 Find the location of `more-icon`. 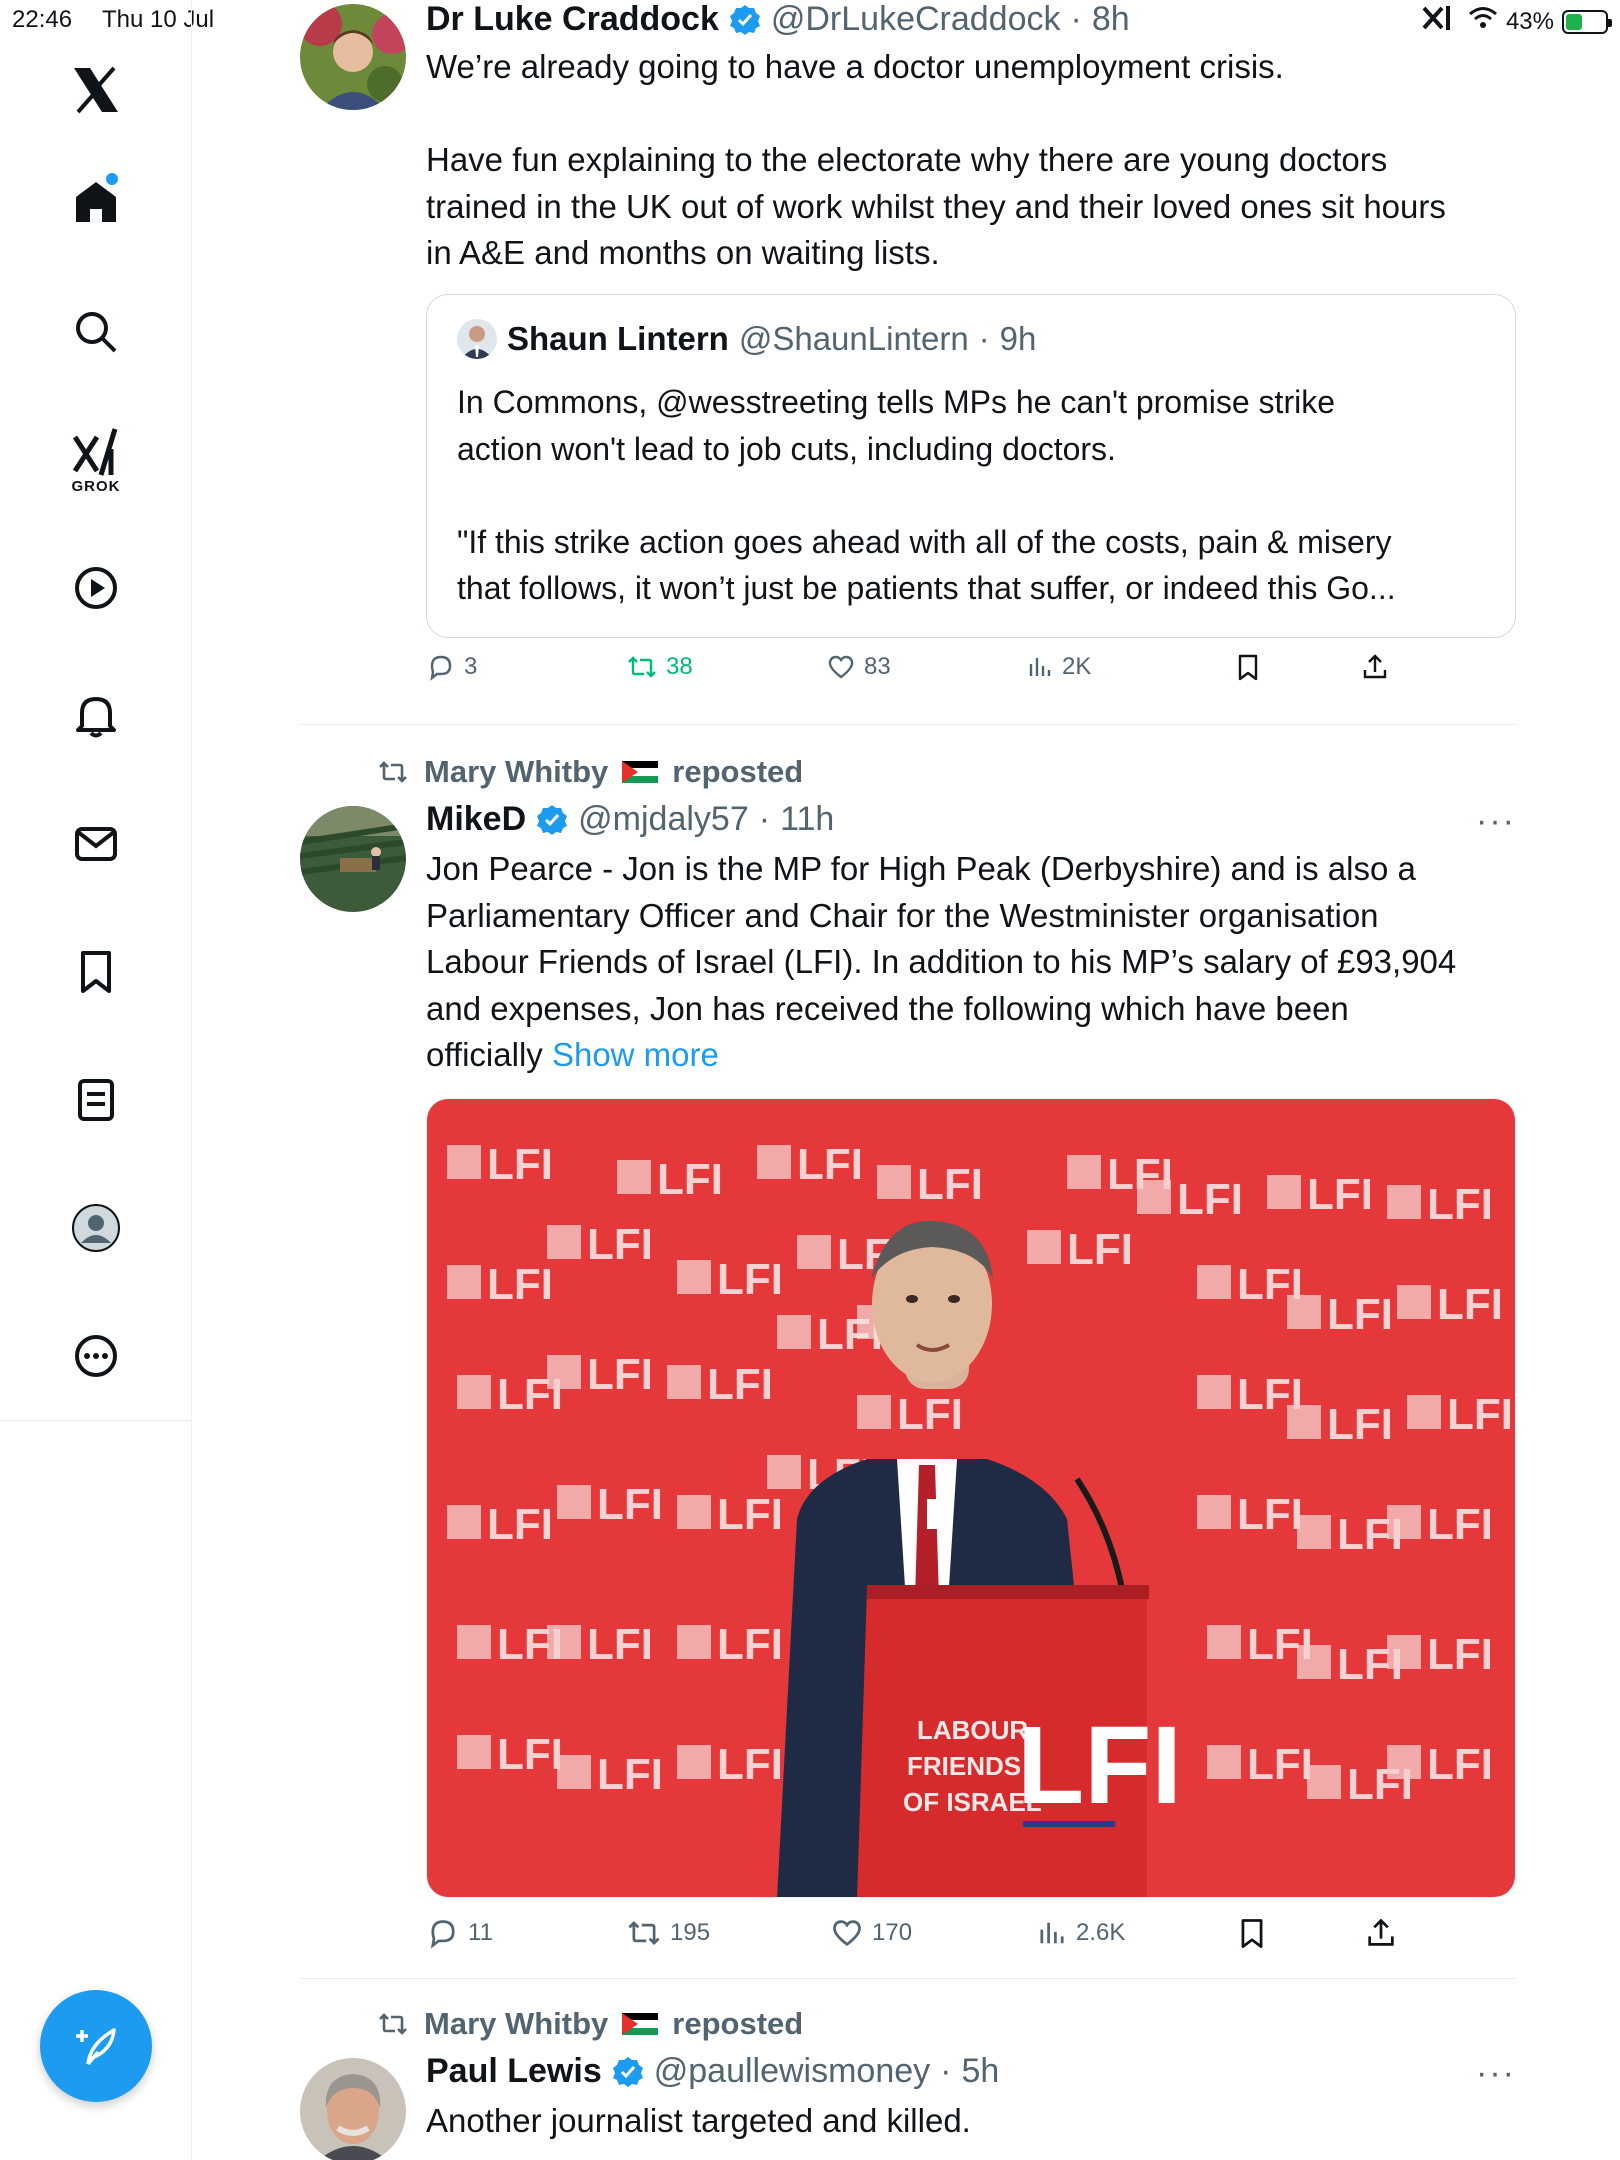

more-icon is located at coordinates (96, 1356).